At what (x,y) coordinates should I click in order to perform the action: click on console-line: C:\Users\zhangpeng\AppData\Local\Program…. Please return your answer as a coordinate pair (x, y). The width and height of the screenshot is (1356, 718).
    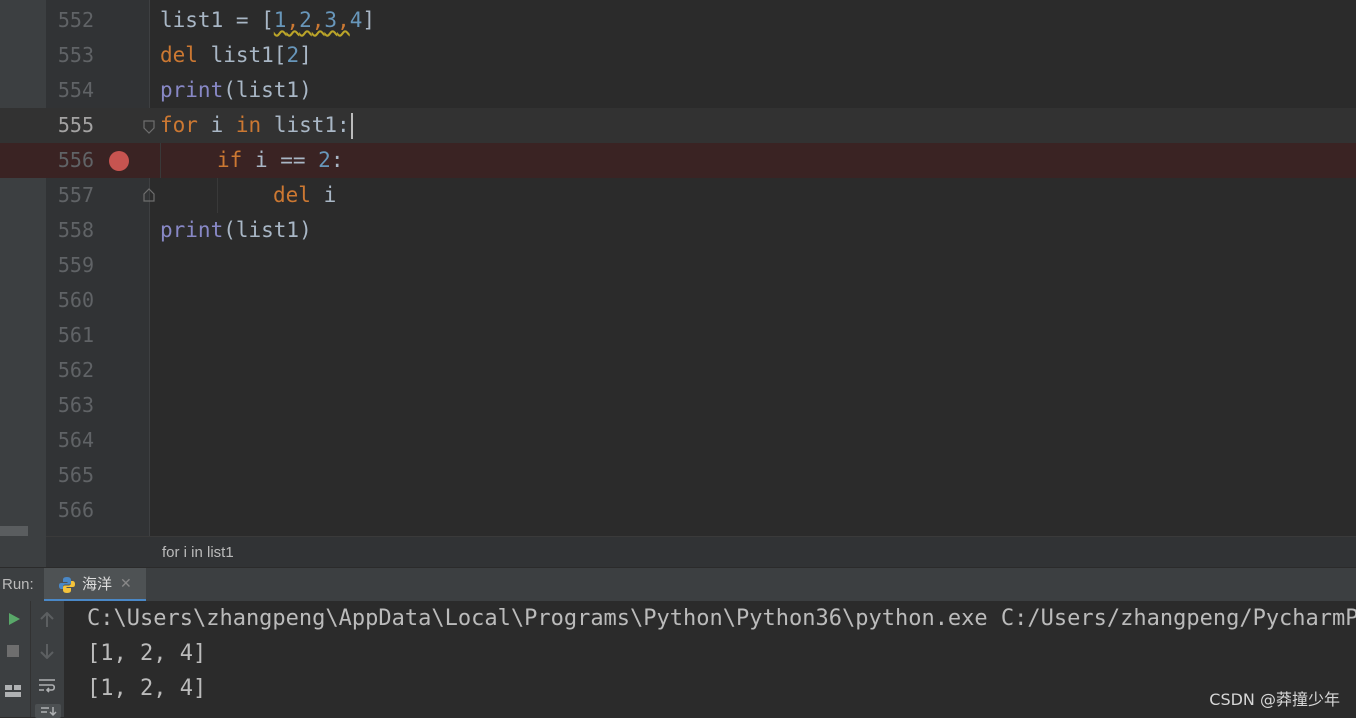
    Looking at the image, I should click on (721, 618).